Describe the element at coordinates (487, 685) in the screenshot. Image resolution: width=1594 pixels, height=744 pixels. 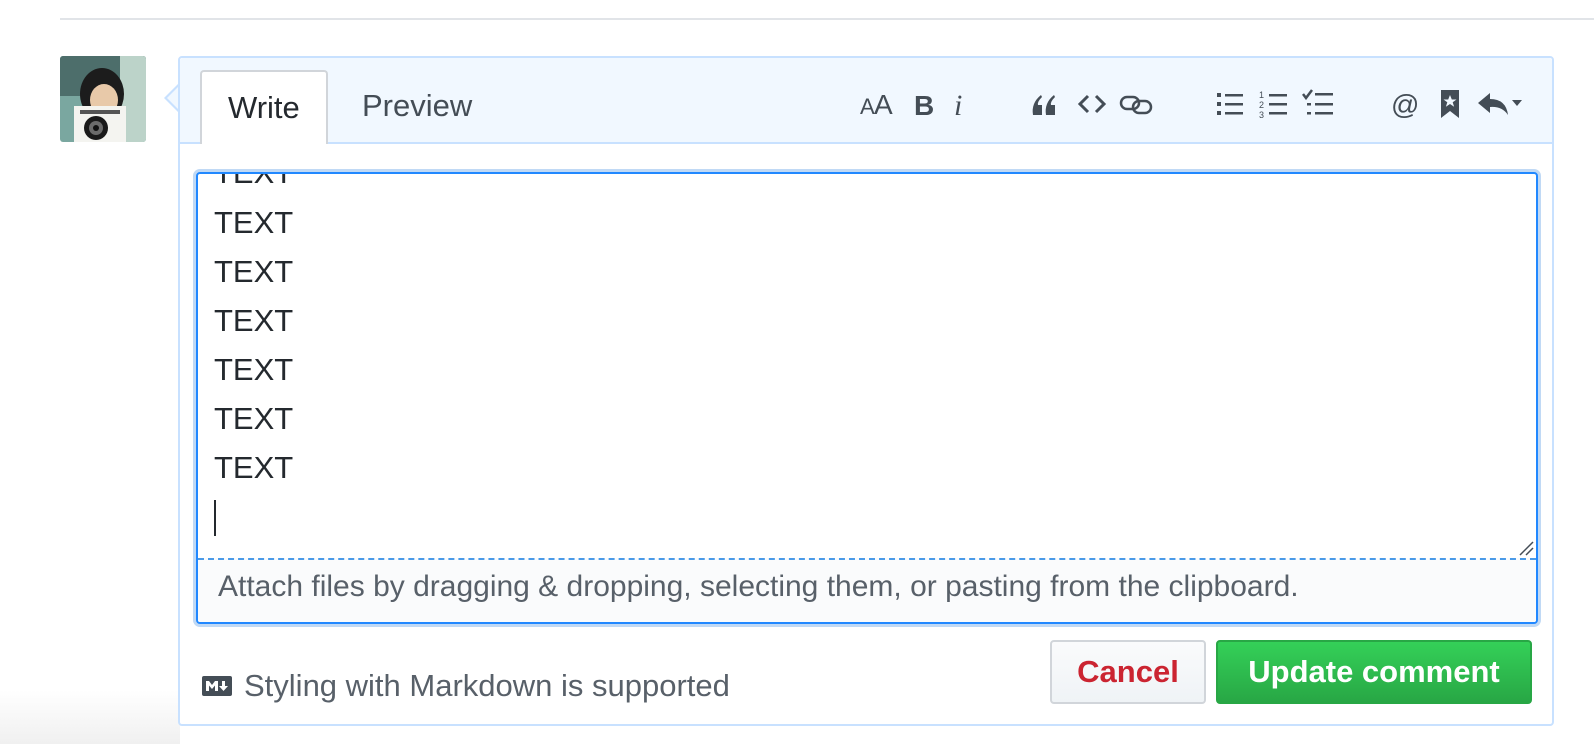
I see `markdown-note: Styling with Markdown is supported` at that location.